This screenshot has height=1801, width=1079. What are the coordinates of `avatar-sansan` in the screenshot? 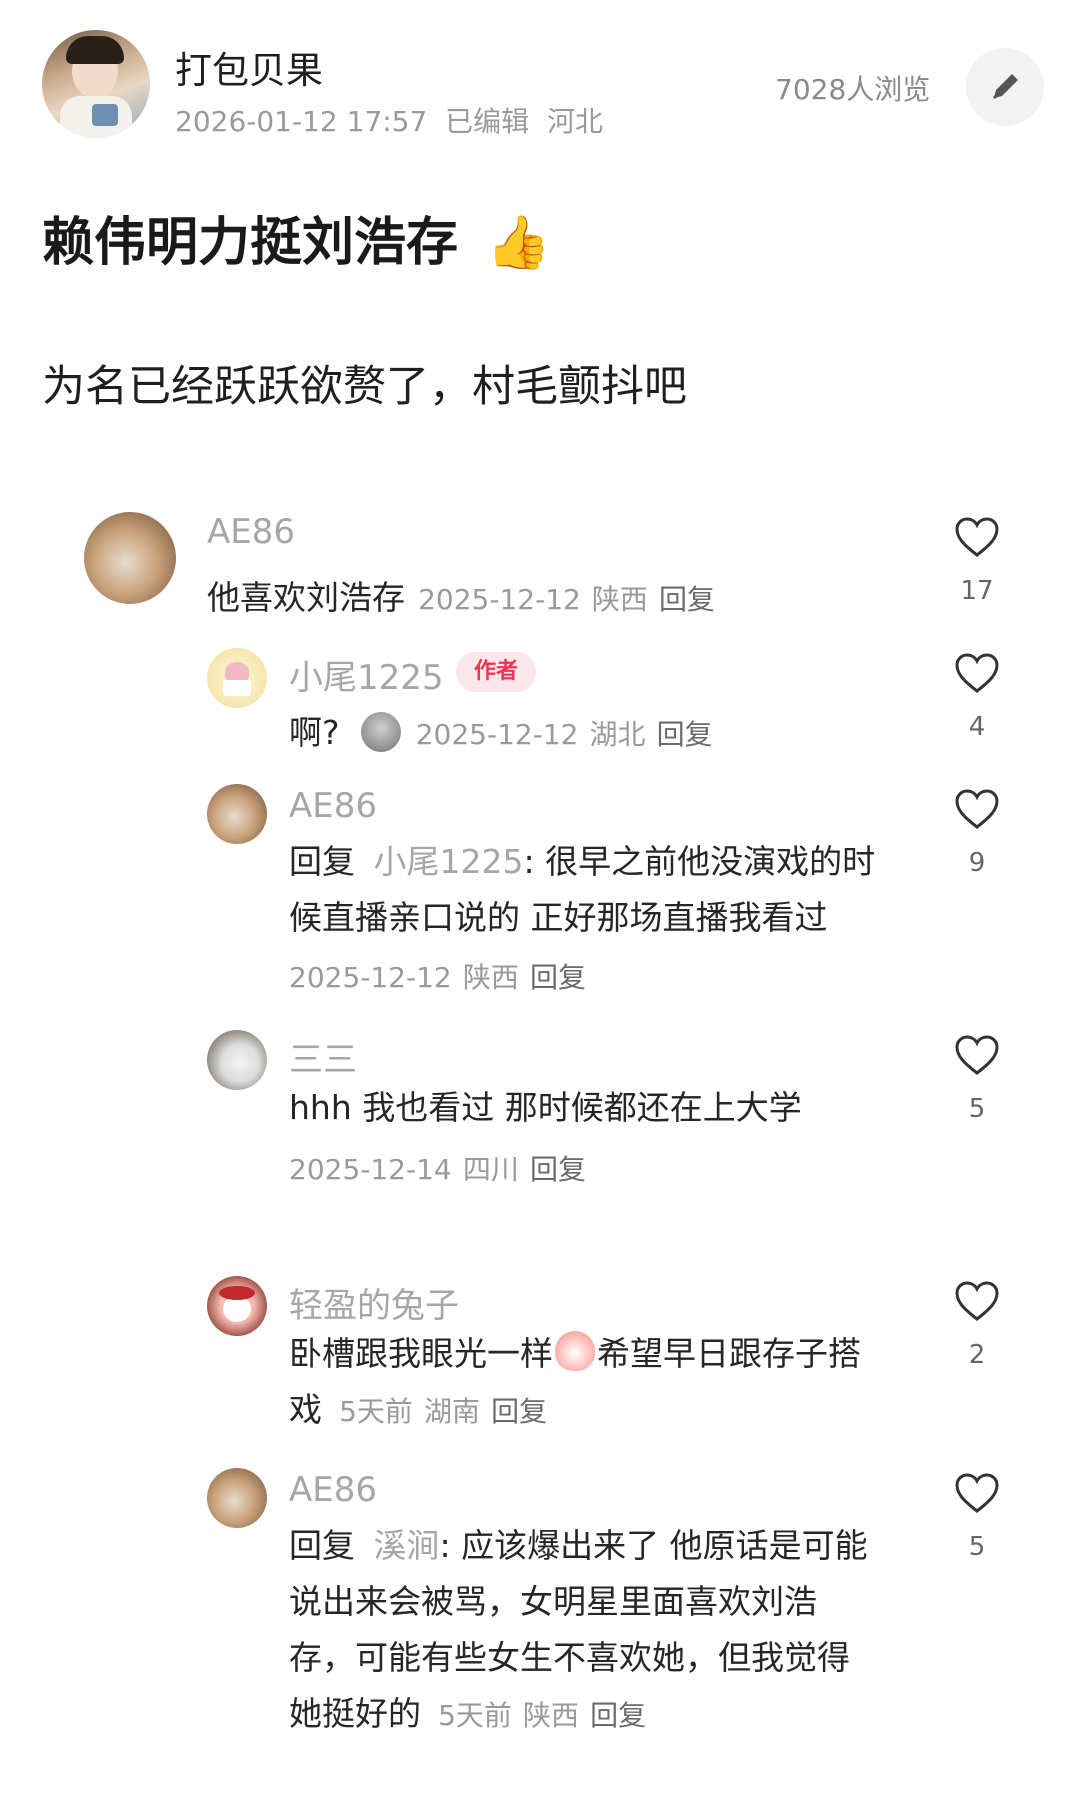 It's located at (237, 1060).